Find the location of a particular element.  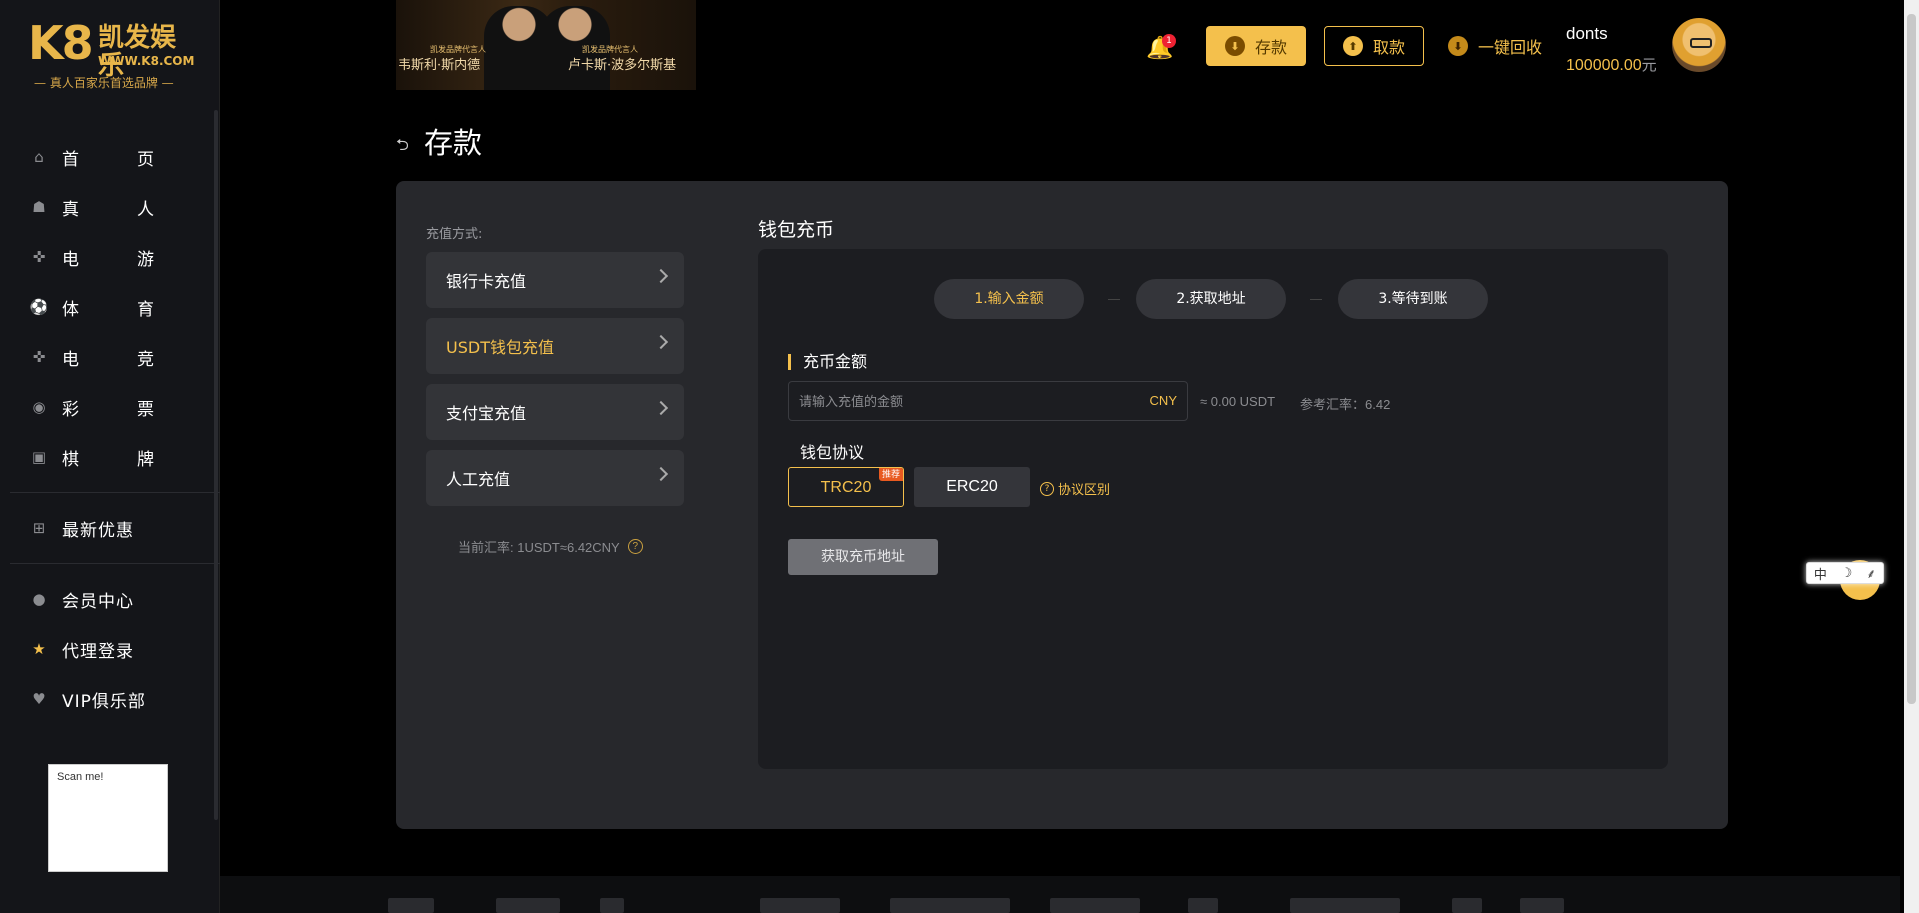

protocol-trc20-button: TRC20 推荐 is located at coordinates (846, 487).